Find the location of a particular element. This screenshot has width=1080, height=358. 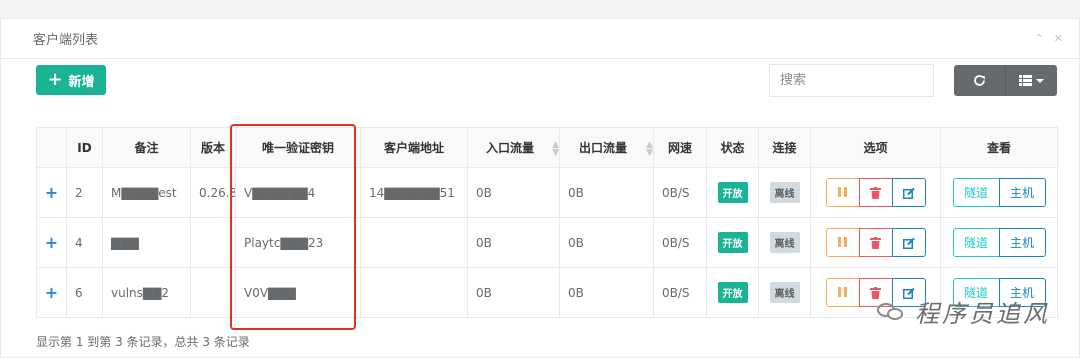

table-row: + 4 ▇▇▇ Playtc▇▇▇23 0B 0B 0B/S 开放 离线 隧道 is located at coordinates (547, 242).